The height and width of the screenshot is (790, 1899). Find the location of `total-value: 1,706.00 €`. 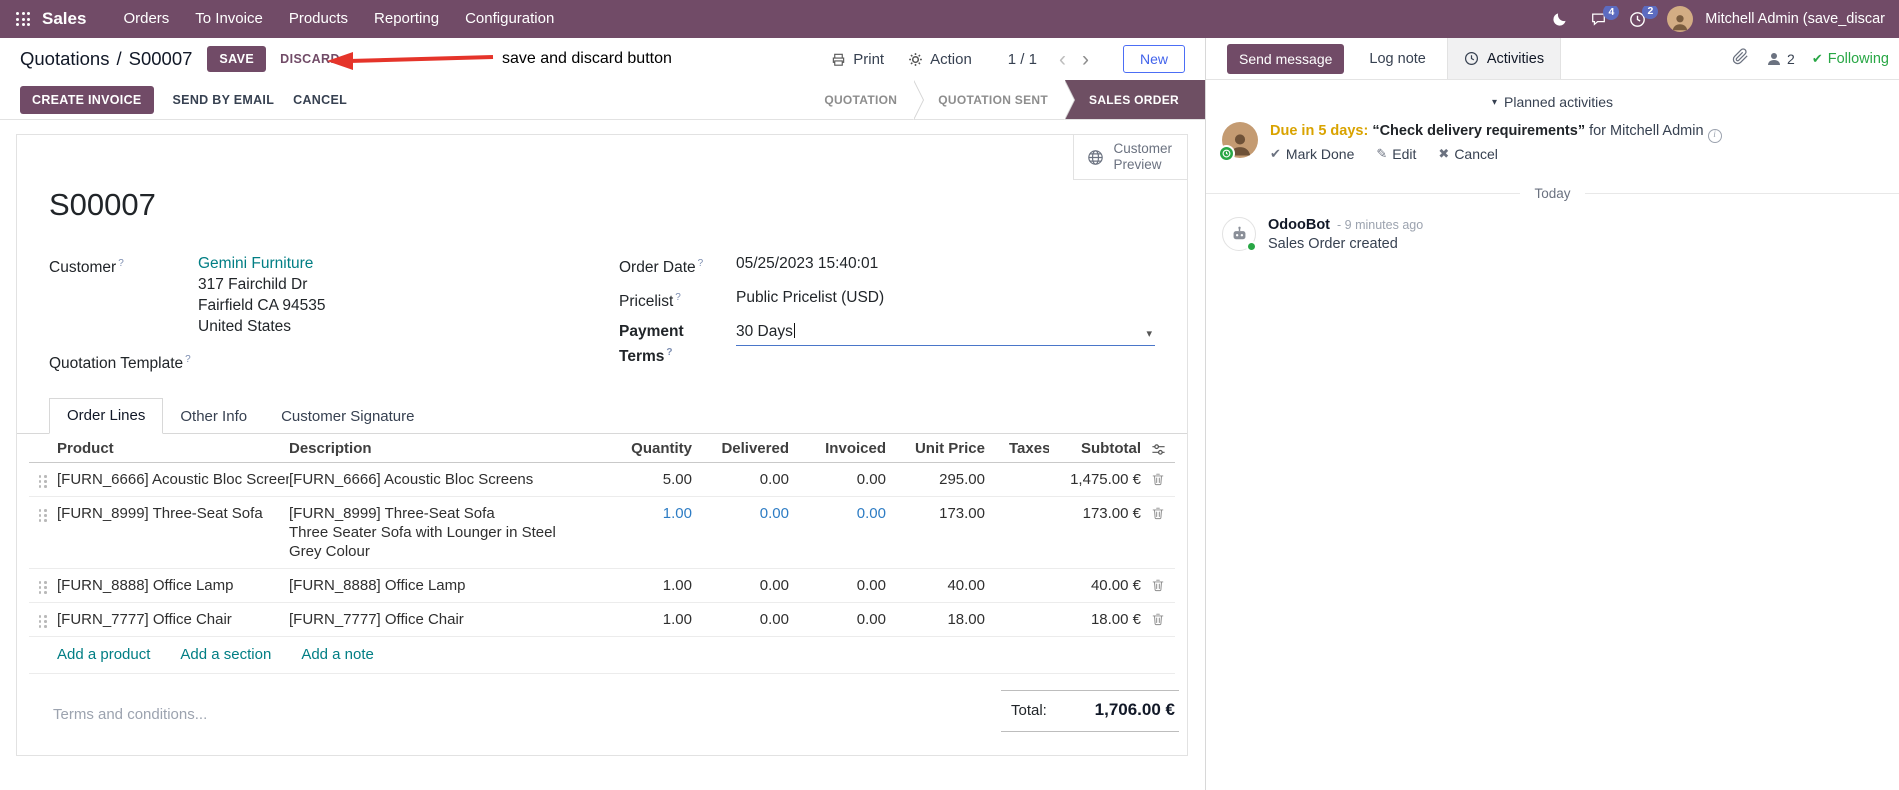

total-value: 1,706.00 € is located at coordinates (1134, 710).